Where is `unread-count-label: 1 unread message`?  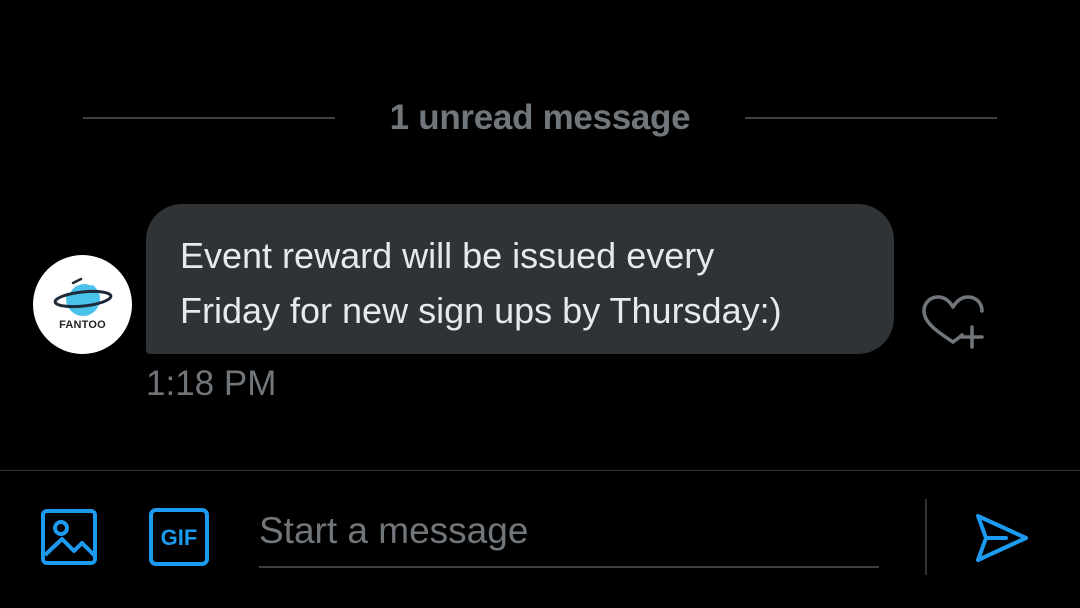 unread-count-label: 1 unread message is located at coordinates (540, 117).